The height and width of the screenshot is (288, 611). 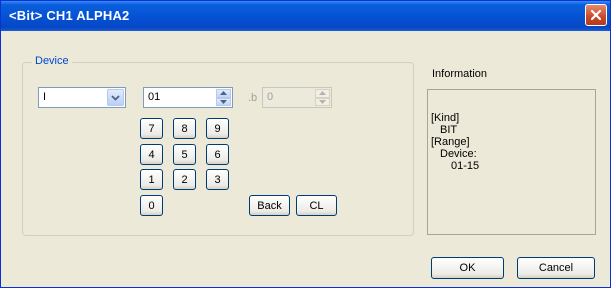 What do you see at coordinates (269, 205) in the screenshot?
I see `back-button: Back` at bounding box center [269, 205].